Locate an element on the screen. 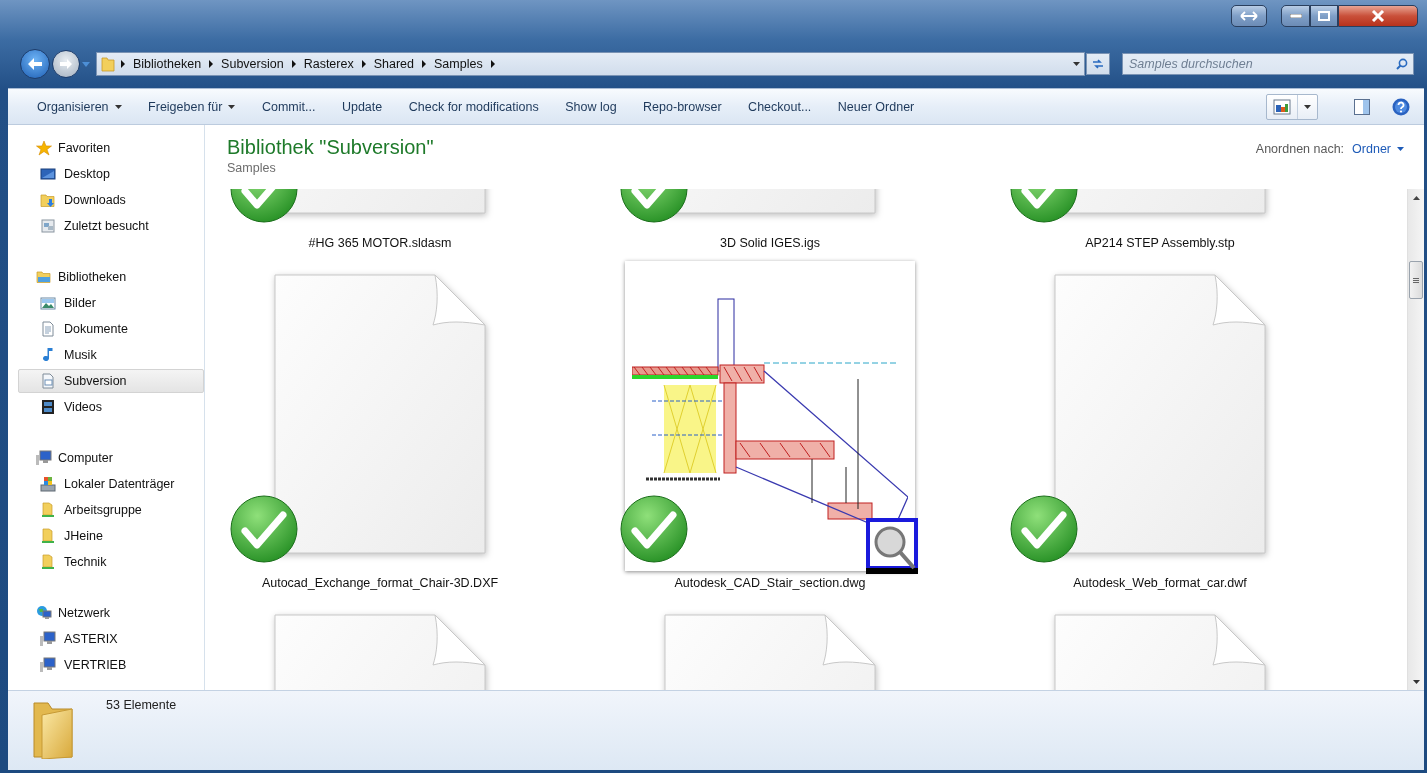 The width and height of the screenshot is (1427, 773). library-subtitle: Samples is located at coordinates (252, 168).